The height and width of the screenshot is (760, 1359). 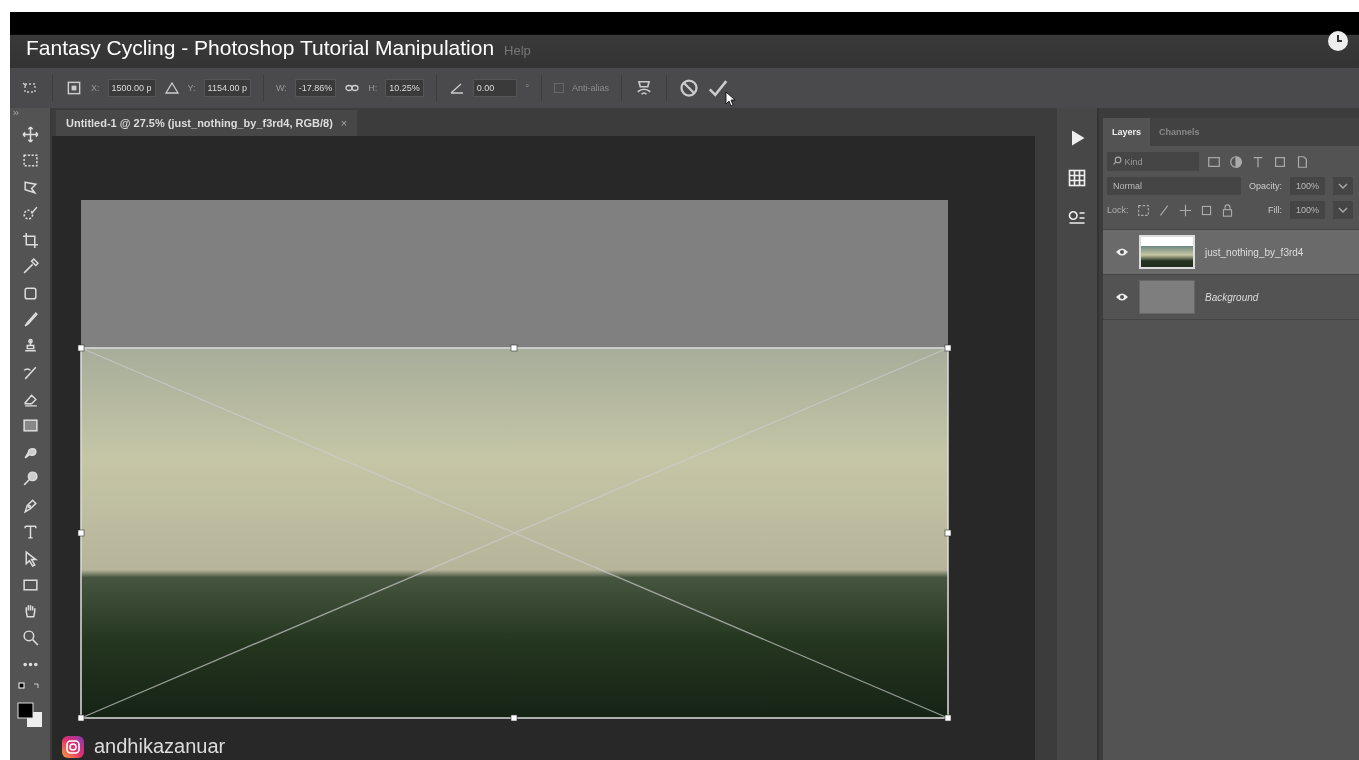 I want to click on smart-object-filter-icon, so click(x=1302, y=161).